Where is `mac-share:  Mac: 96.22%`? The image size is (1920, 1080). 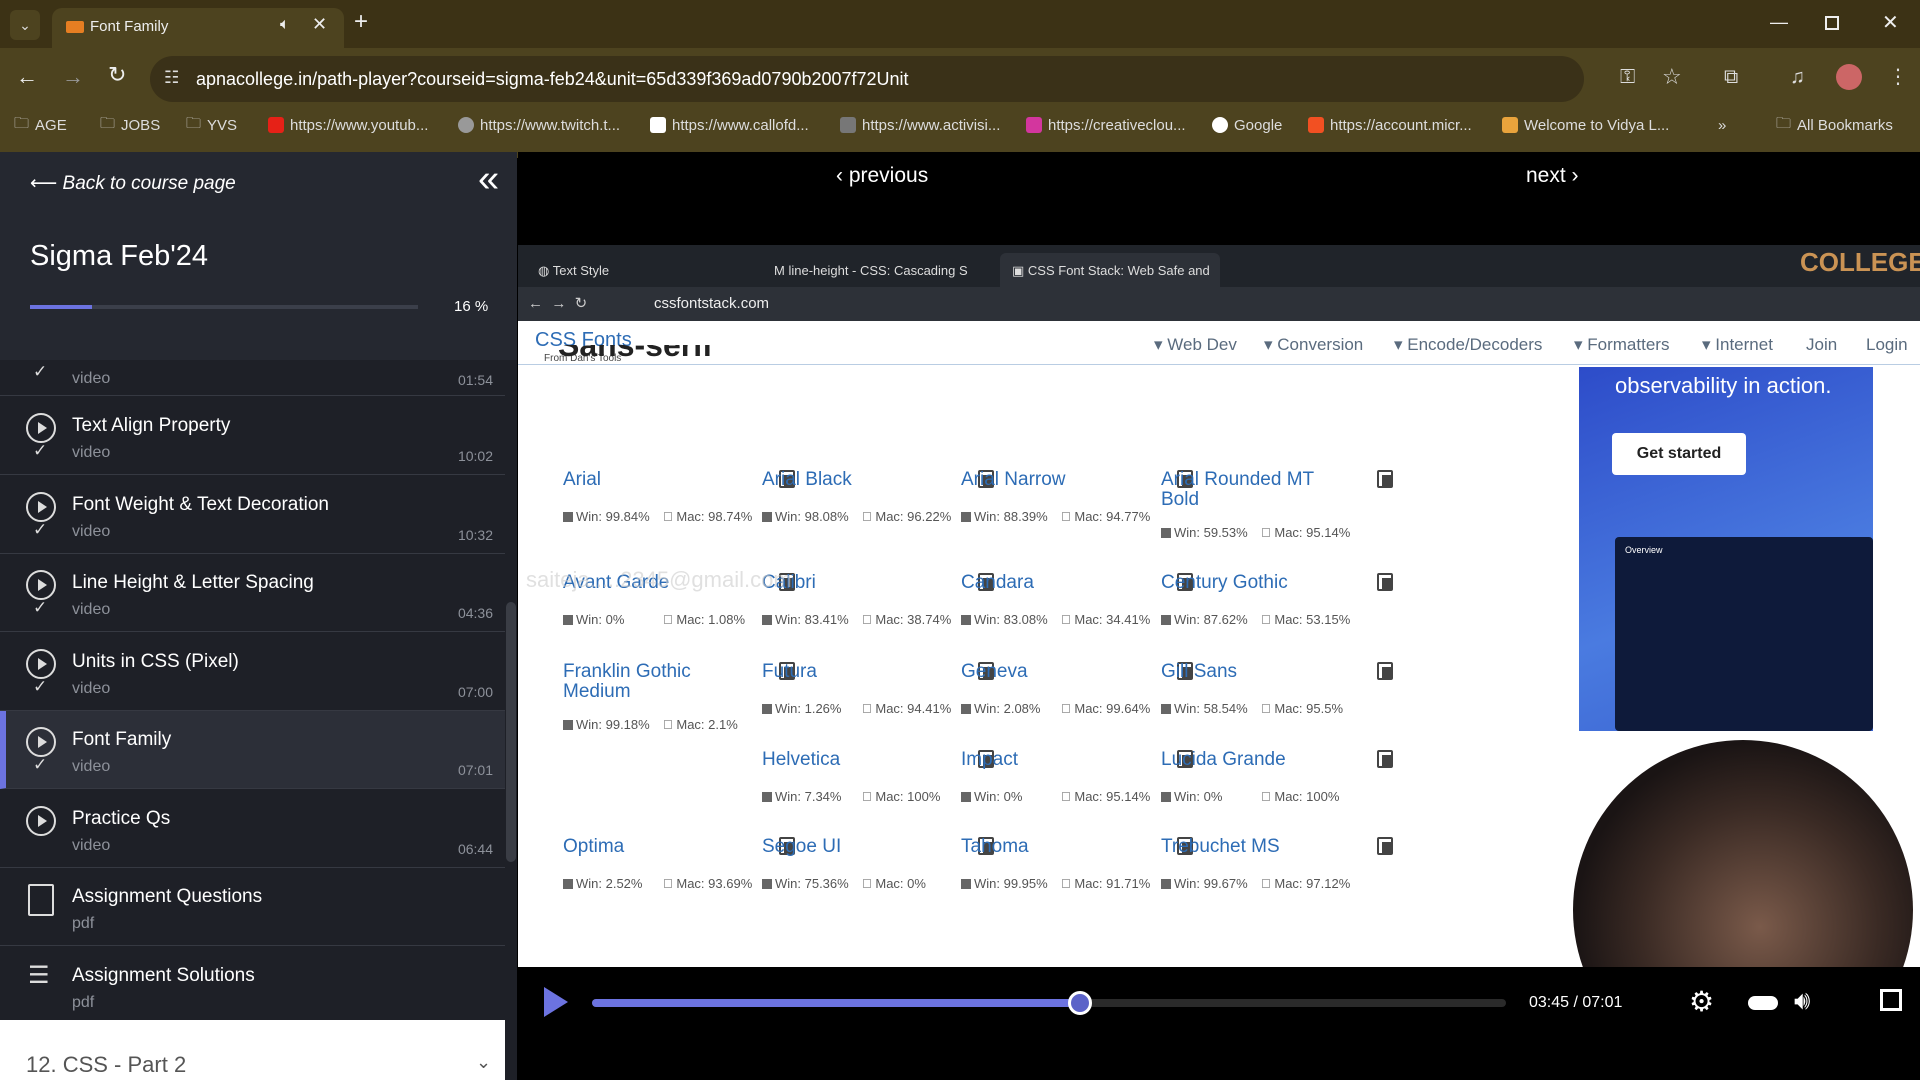 mac-share:  Mac: 96.22% is located at coordinates (906, 516).